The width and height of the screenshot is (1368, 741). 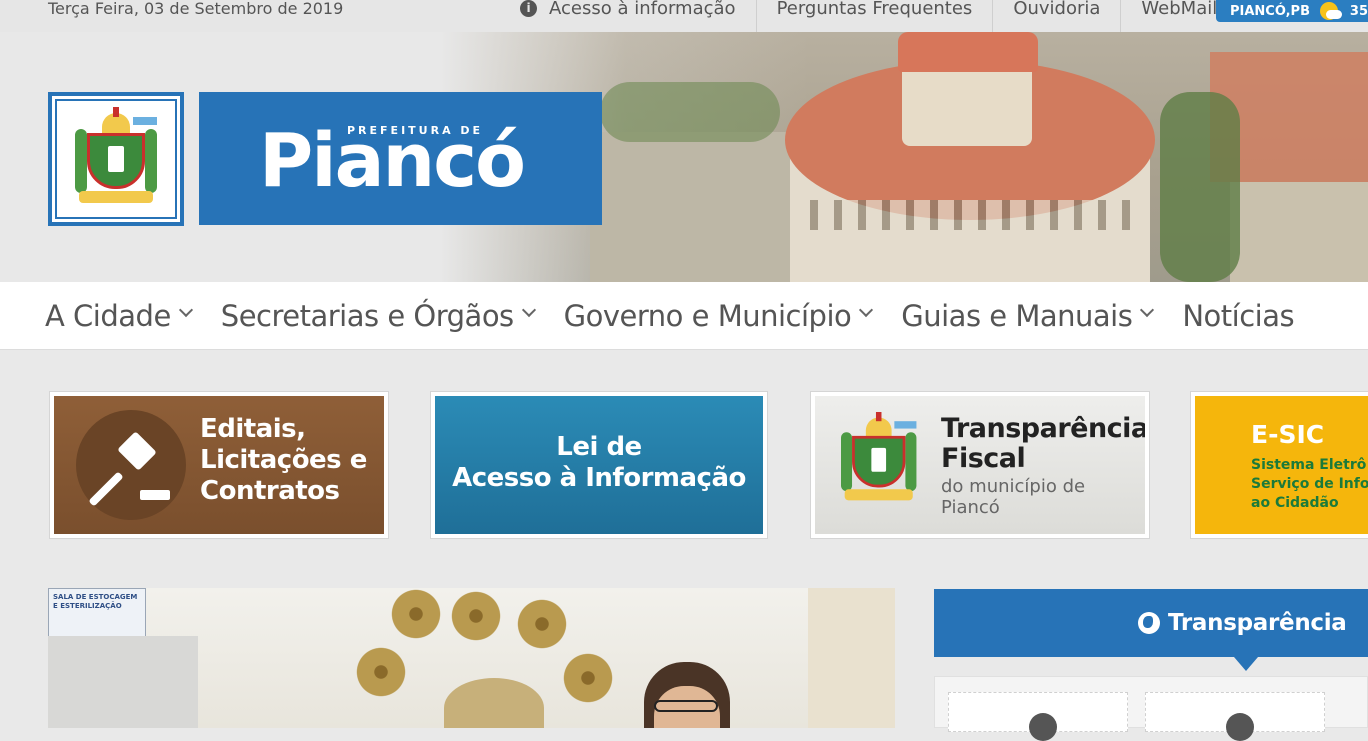 I want to click on info-icon: i, so click(x=528, y=8).